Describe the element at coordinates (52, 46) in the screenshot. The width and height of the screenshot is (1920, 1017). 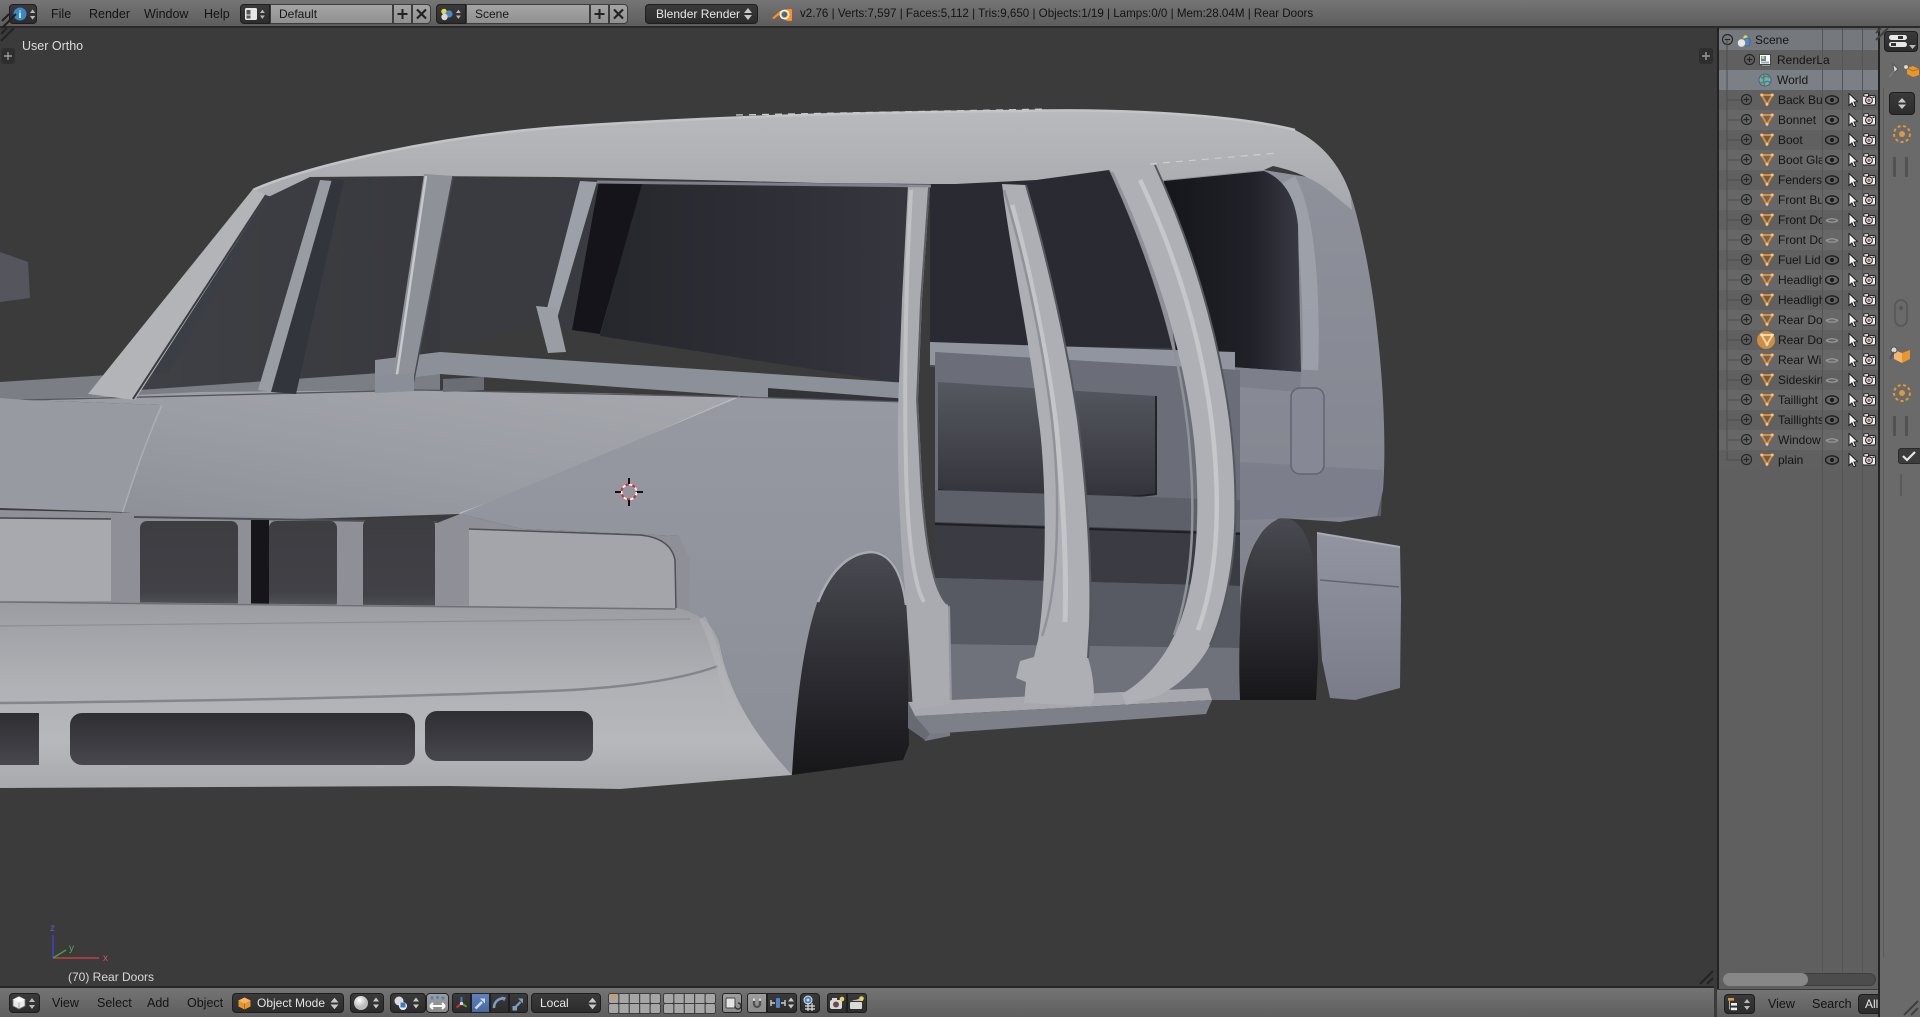
I see `svg-text: User Ortho` at that location.